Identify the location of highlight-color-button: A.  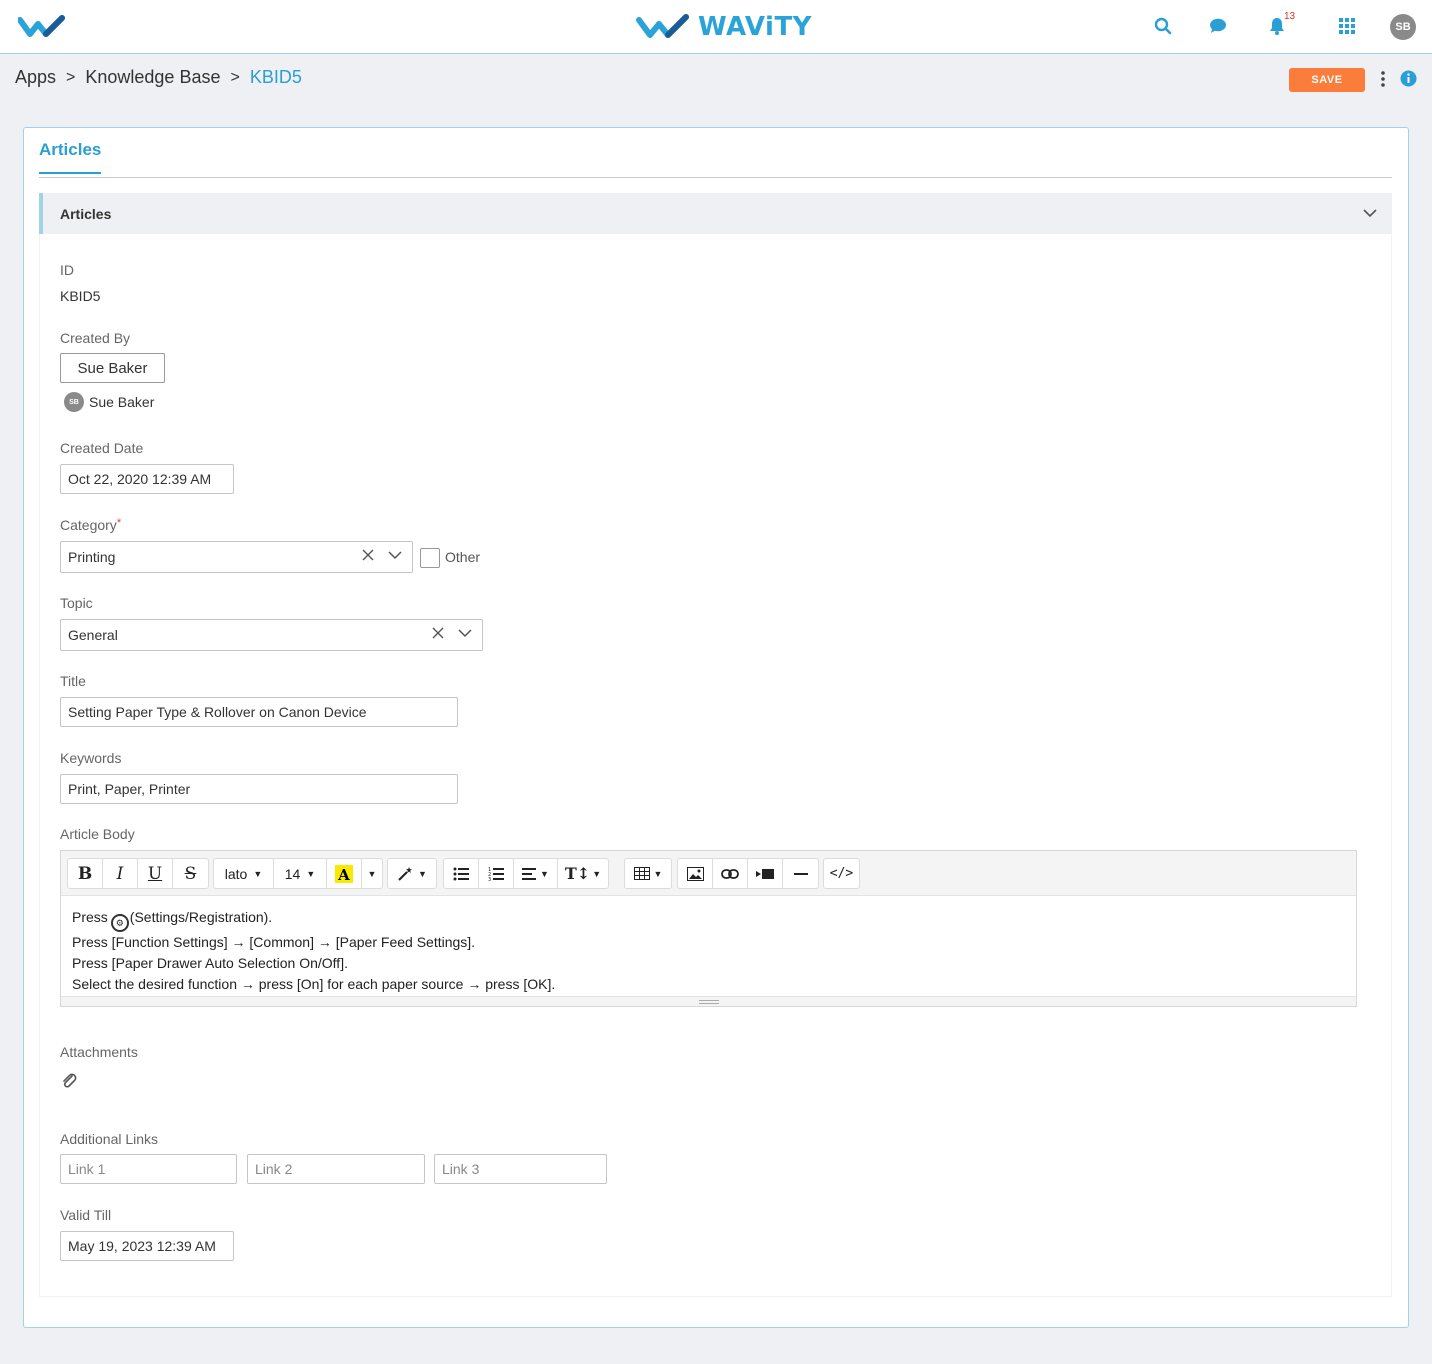
(344, 873).